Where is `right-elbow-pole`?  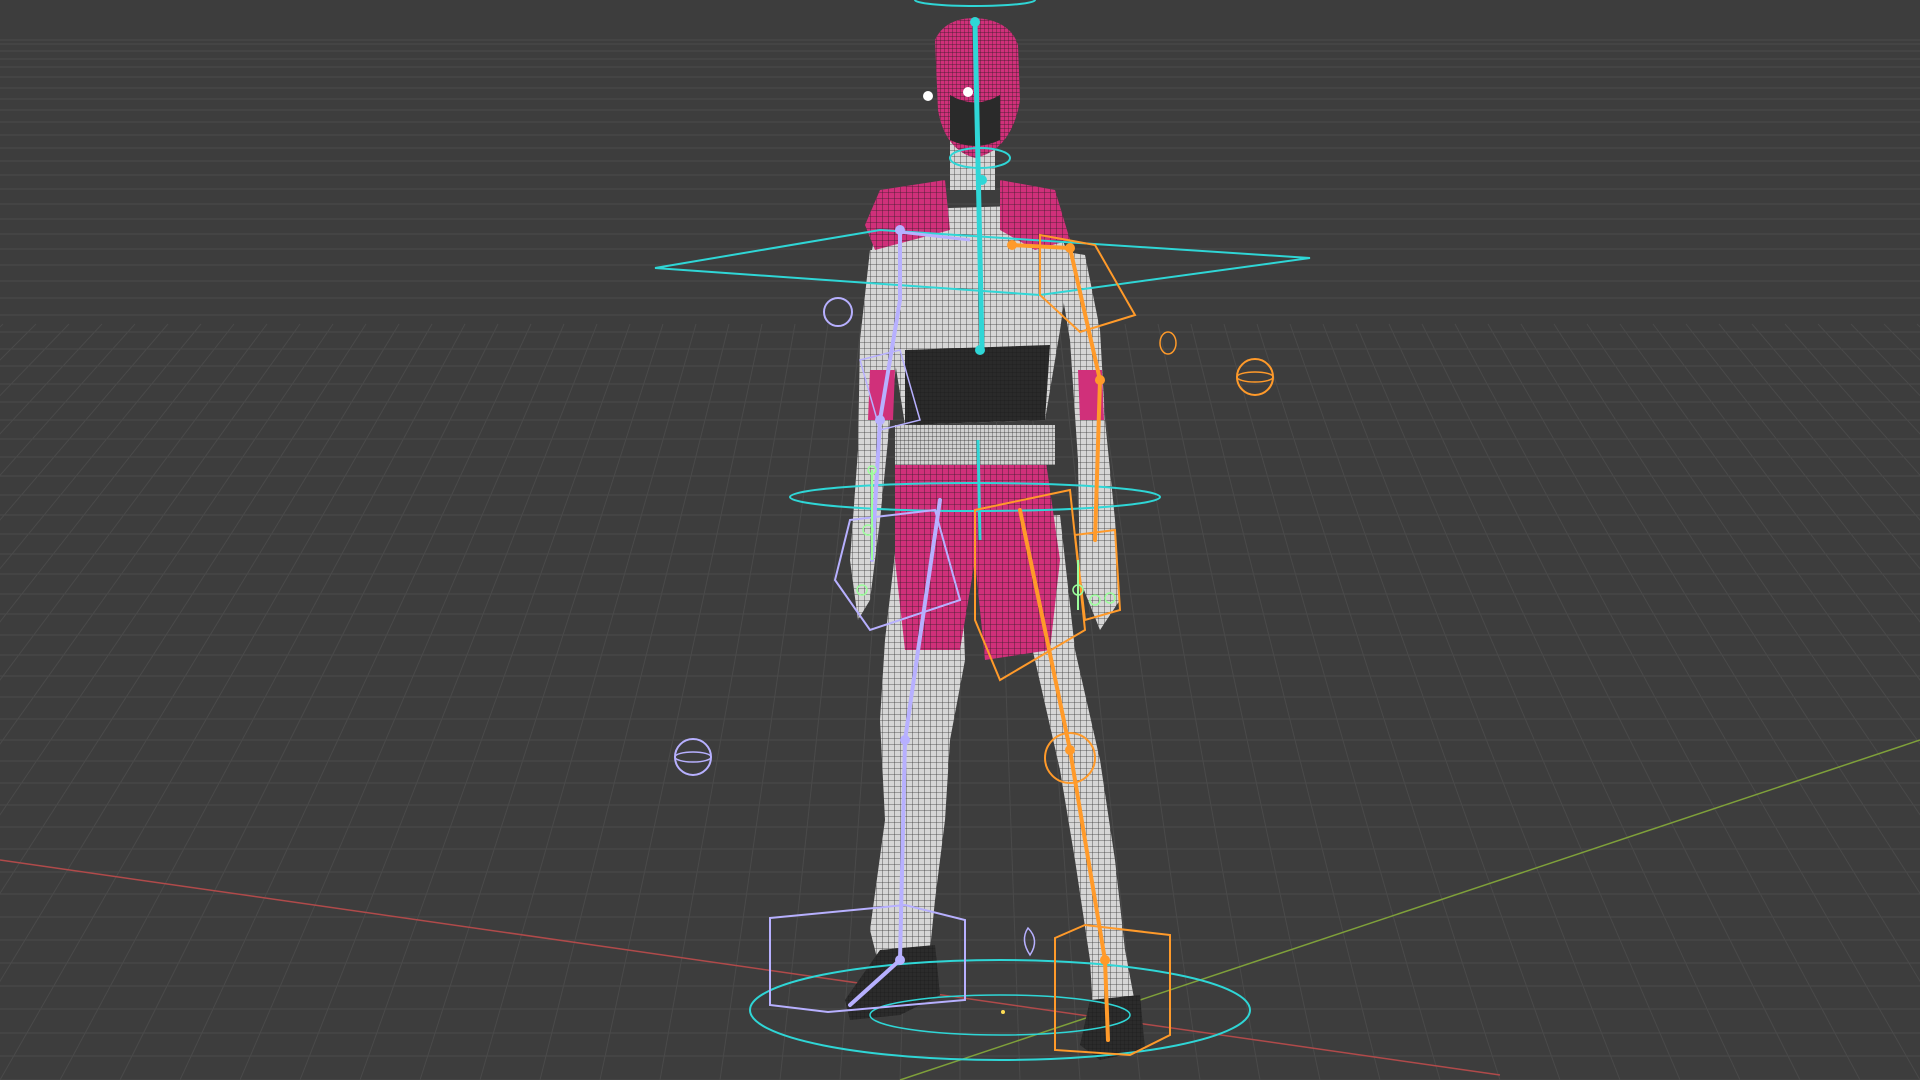 right-elbow-pole is located at coordinates (1255, 377).